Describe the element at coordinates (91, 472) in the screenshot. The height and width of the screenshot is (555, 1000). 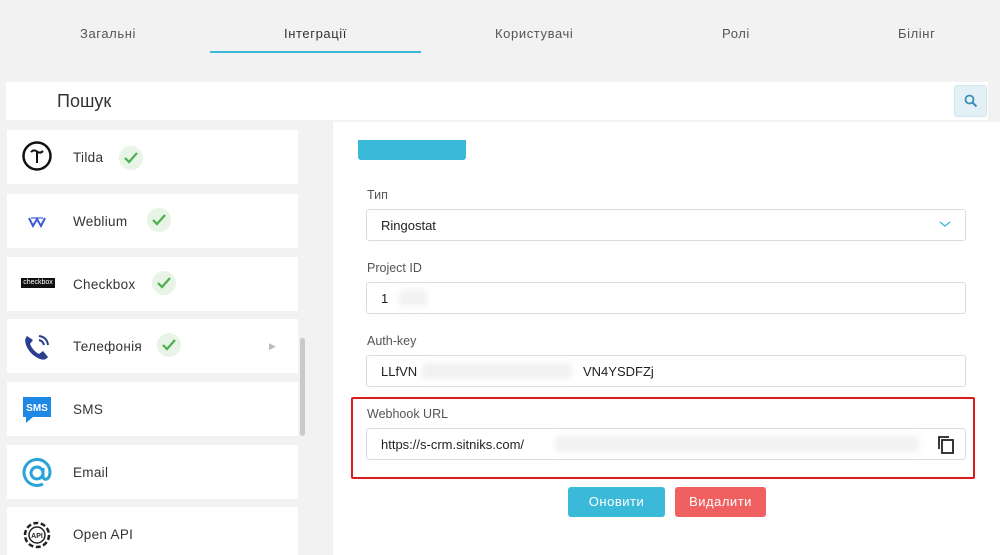
I see `sidebar-item-label: Email` at that location.